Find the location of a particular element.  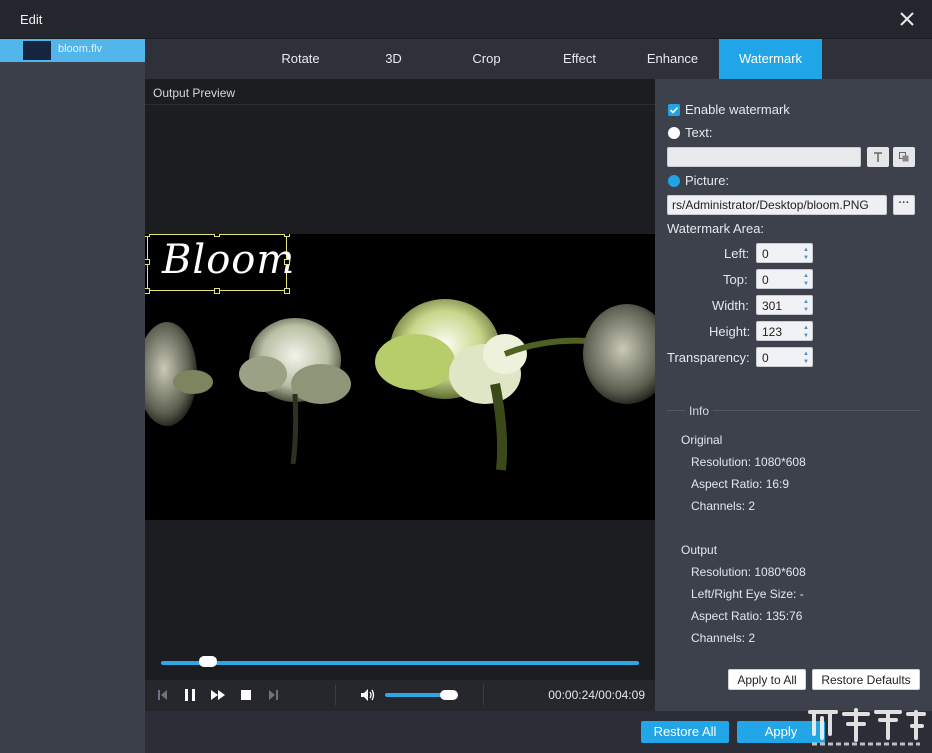

left-spinbox: 0 ▲ ▼ is located at coordinates (784, 253).